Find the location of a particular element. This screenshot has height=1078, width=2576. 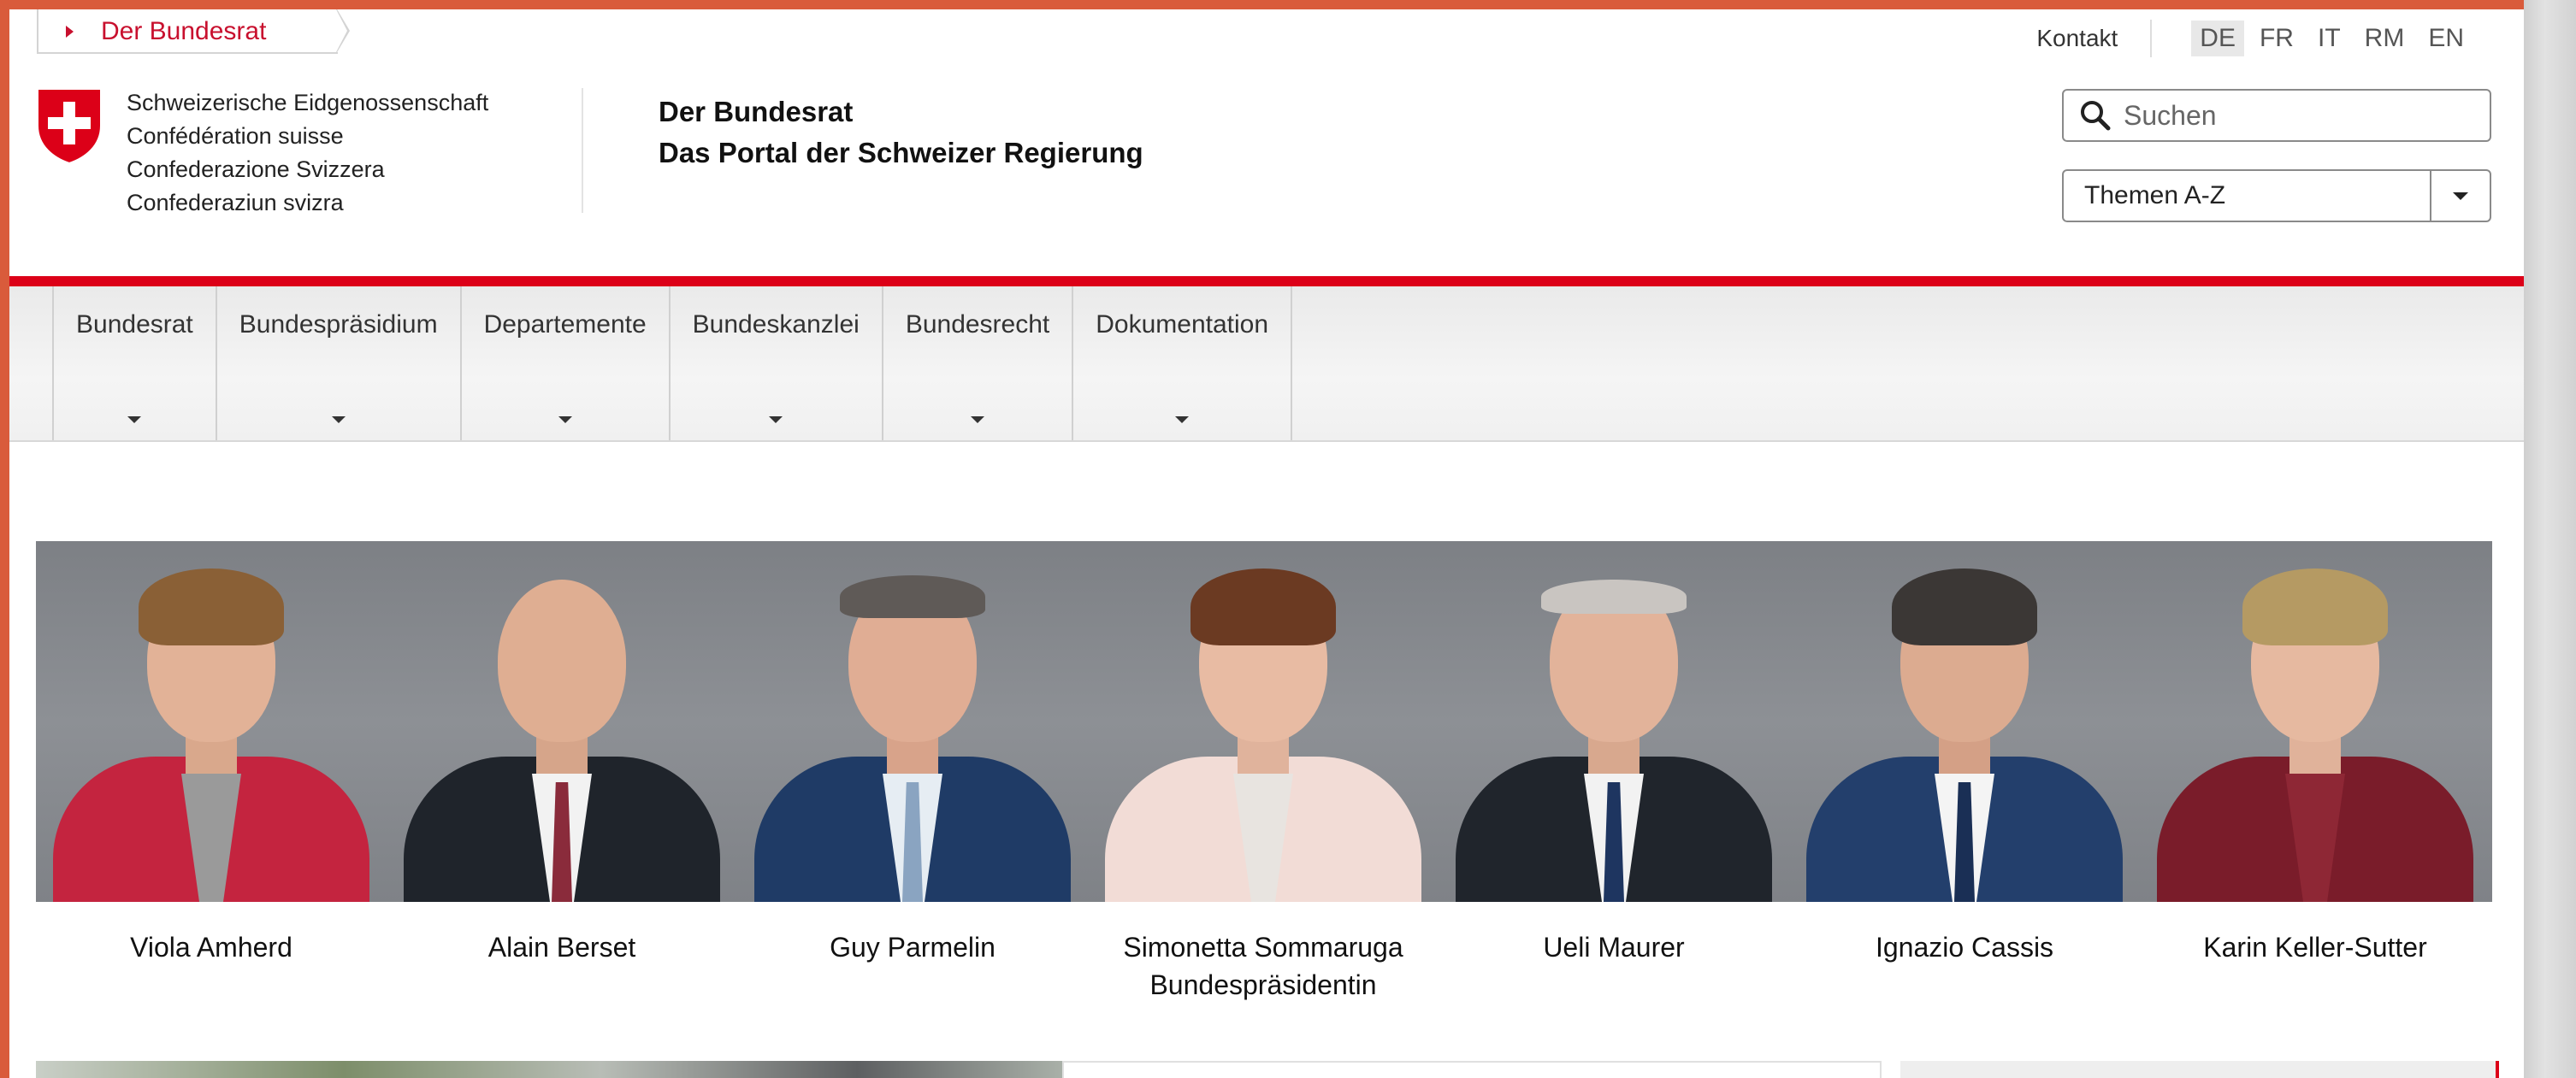

portrait-viola-amherd is located at coordinates (211, 721).